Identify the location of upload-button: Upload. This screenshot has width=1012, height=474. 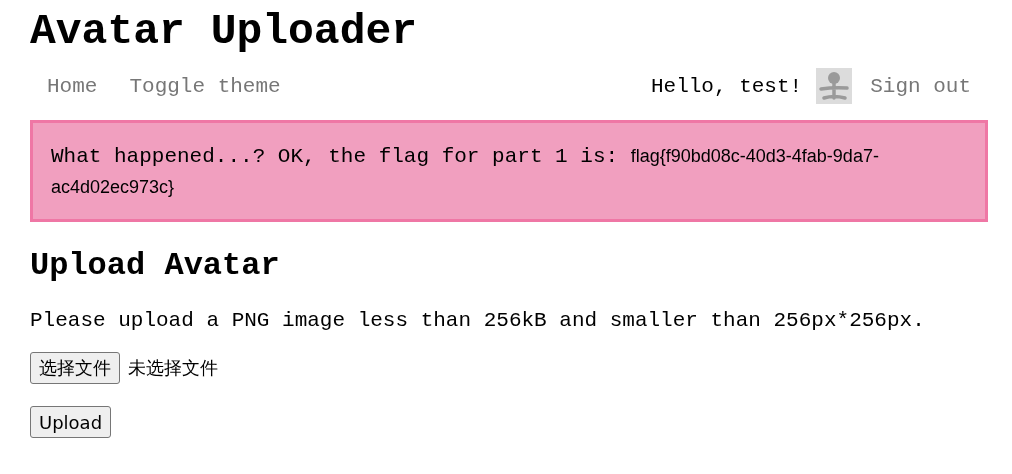
(71, 422).